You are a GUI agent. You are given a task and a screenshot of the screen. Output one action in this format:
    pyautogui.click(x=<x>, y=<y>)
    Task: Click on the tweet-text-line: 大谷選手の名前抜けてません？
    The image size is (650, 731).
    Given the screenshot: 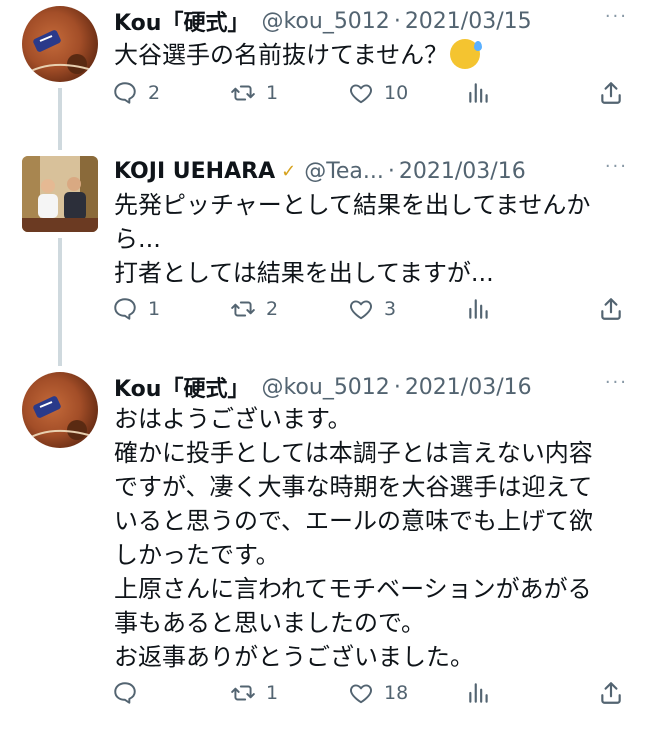 What is the action you would take?
    pyautogui.click(x=281, y=55)
    